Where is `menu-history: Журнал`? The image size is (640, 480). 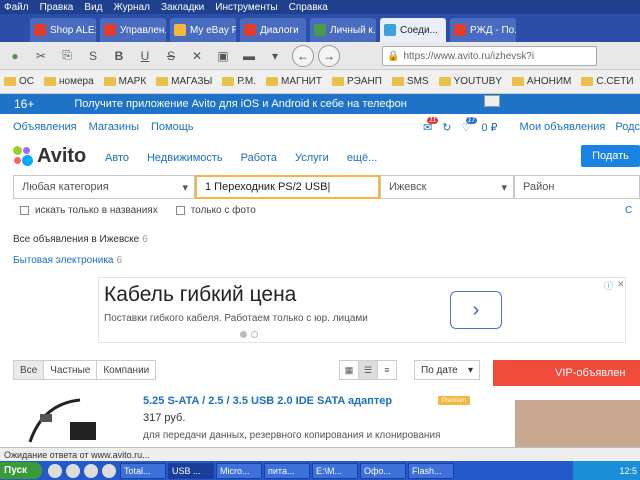
menu-history: Журнал is located at coordinates (131, 7).